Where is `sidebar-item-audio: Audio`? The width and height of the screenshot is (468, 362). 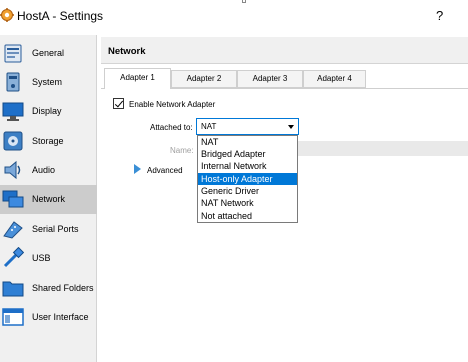 sidebar-item-audio: Audio is located at coordinates (48, 170).